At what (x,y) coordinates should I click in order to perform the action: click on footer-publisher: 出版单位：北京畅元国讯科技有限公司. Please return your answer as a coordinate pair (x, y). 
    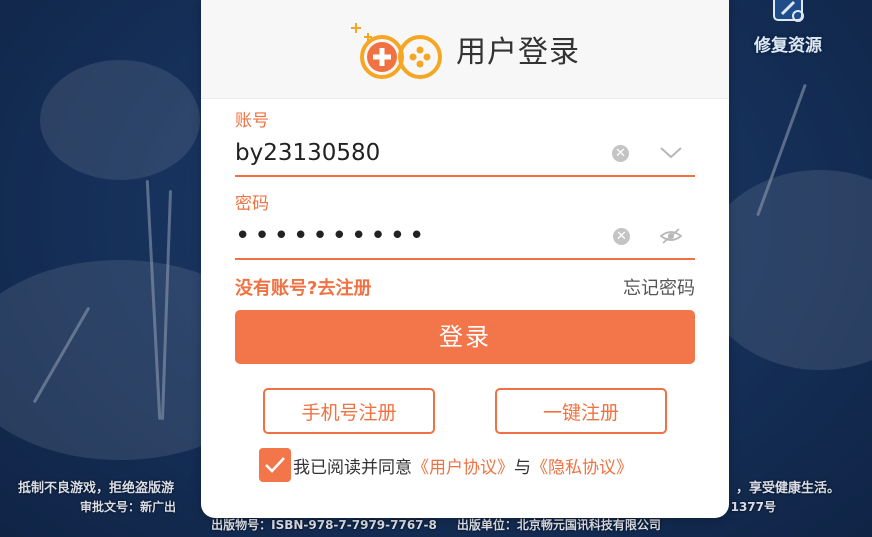
    Looking at the image, I should click on (558, 525).